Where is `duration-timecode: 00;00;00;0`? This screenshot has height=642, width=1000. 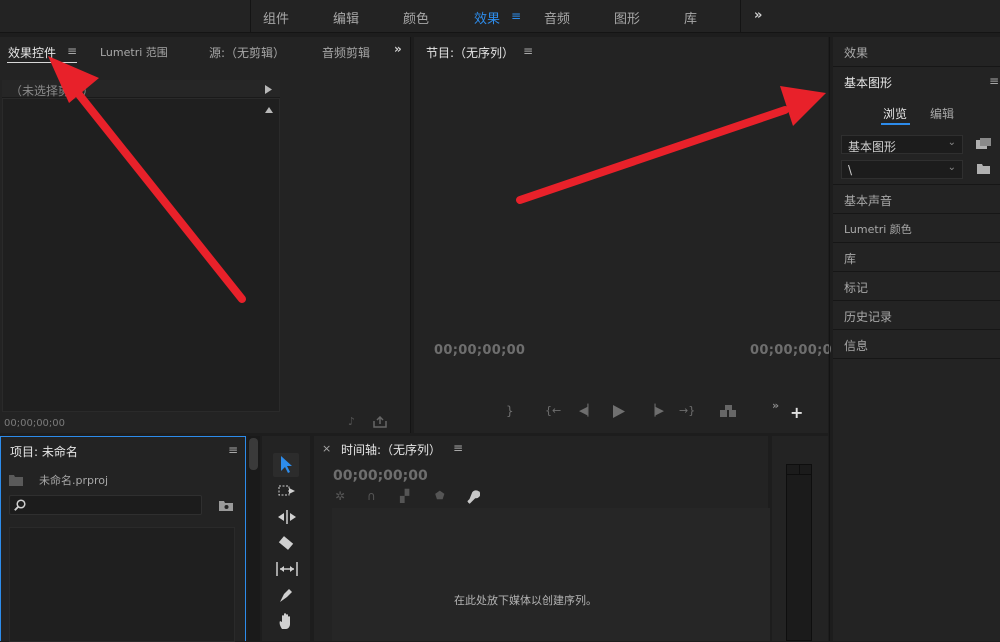 duration-timecode: 00;00;00;0 is located at coordinates (791, 350).